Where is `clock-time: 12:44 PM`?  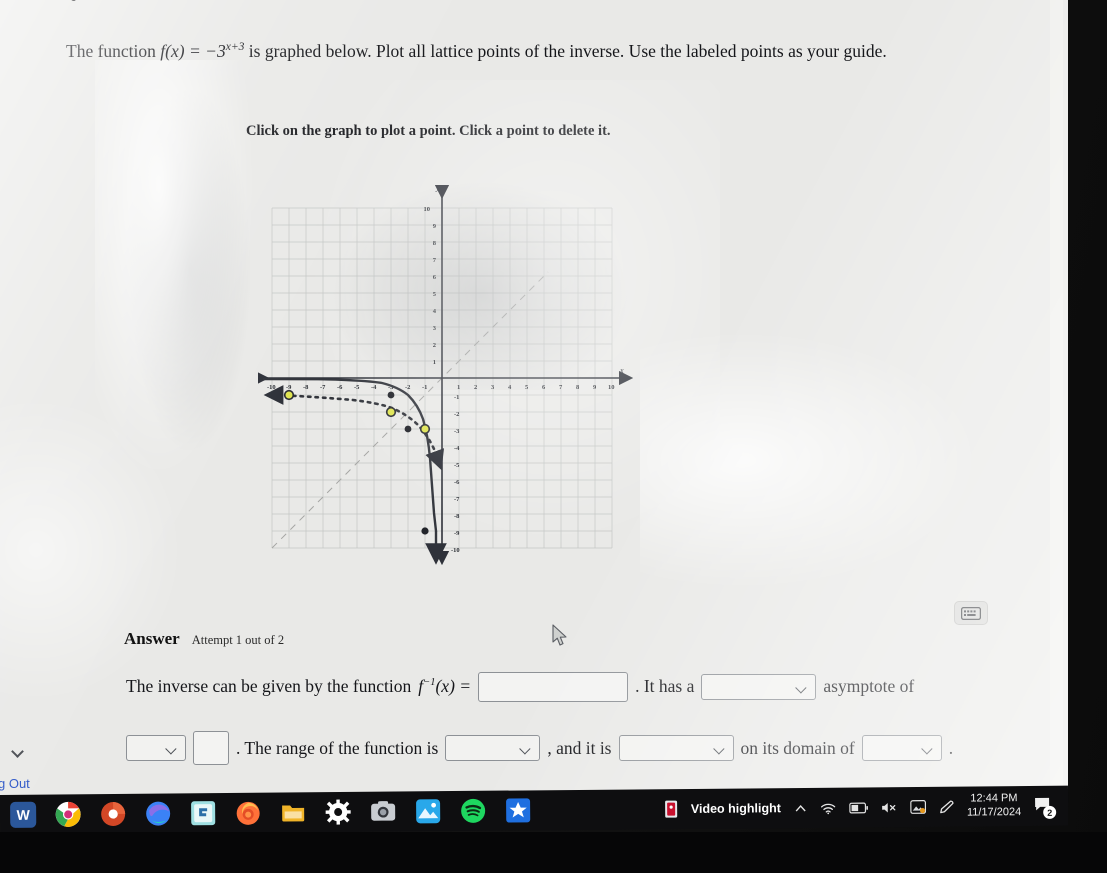 clock-time: 12:44 PM is located at coordinates (994, 798).